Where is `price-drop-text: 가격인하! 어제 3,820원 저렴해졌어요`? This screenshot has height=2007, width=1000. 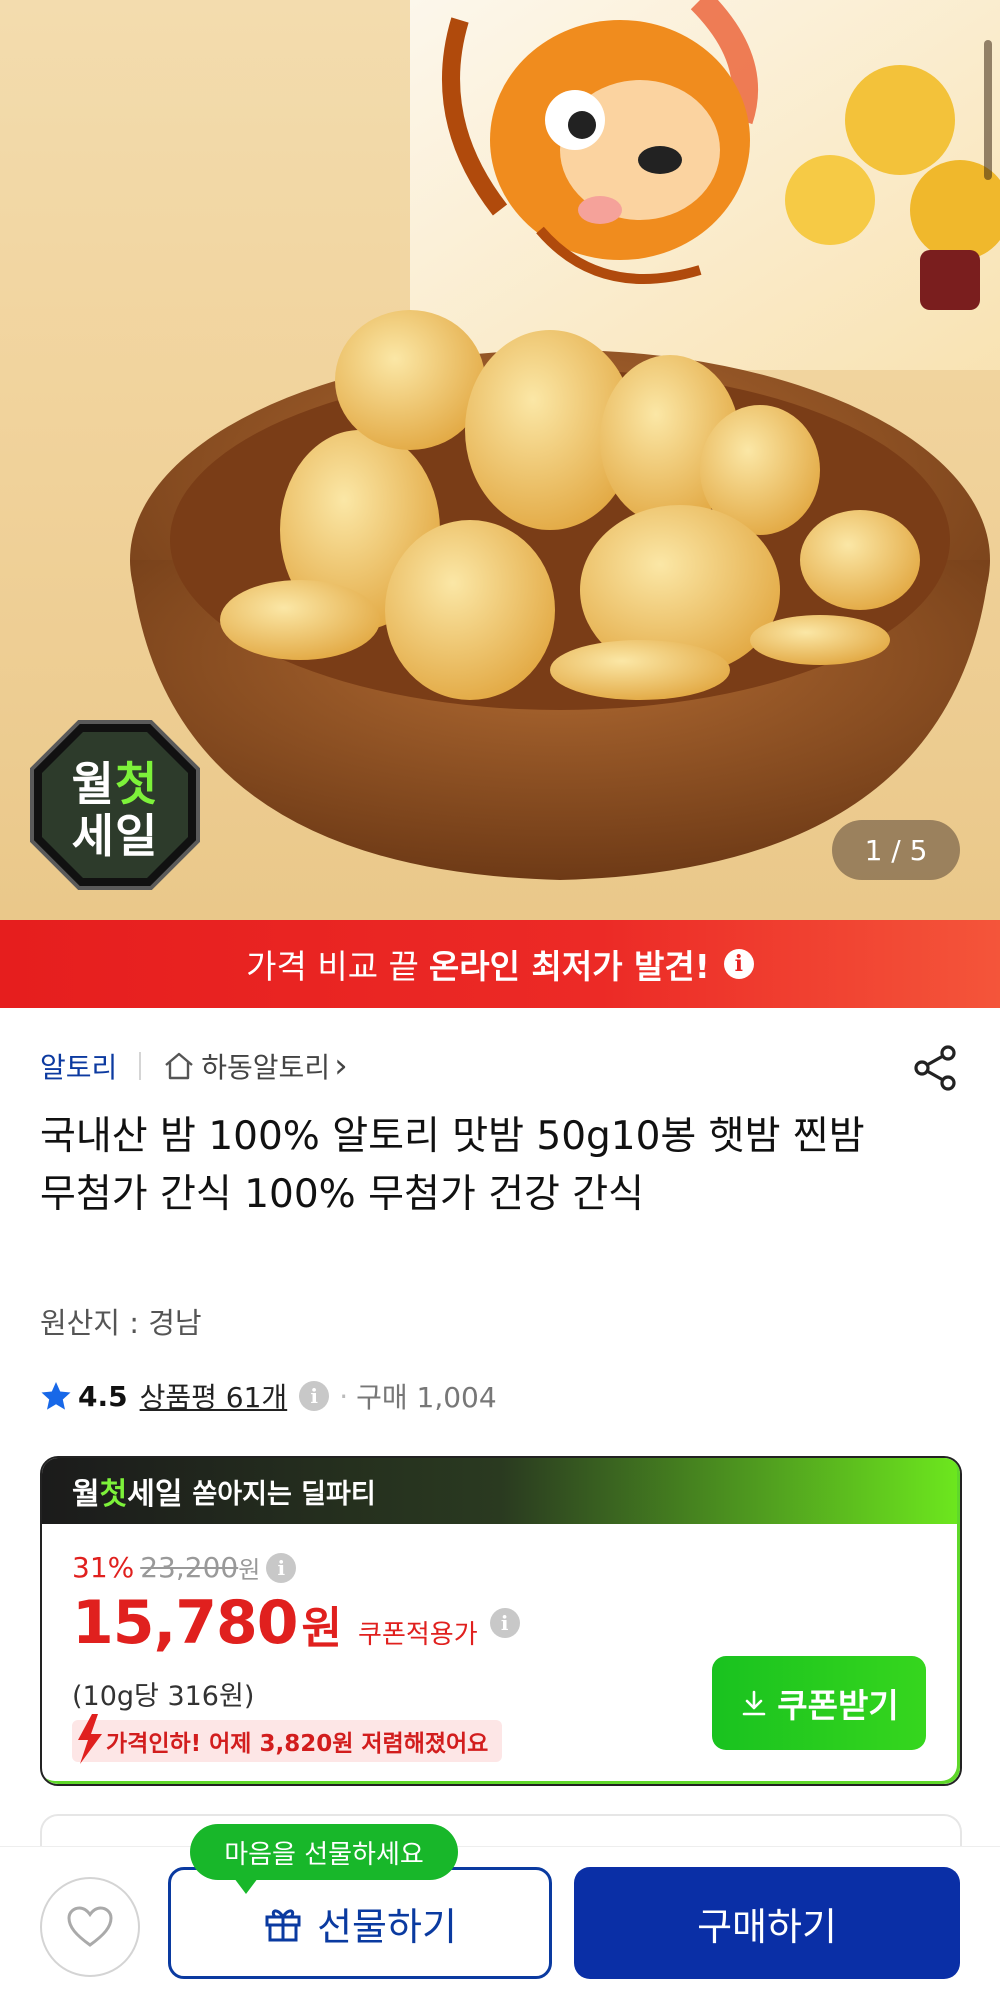
price-drop-text: 가격인하! 어제 3,820원 저렴해졌어요 is located at coordinates (297, 1744).